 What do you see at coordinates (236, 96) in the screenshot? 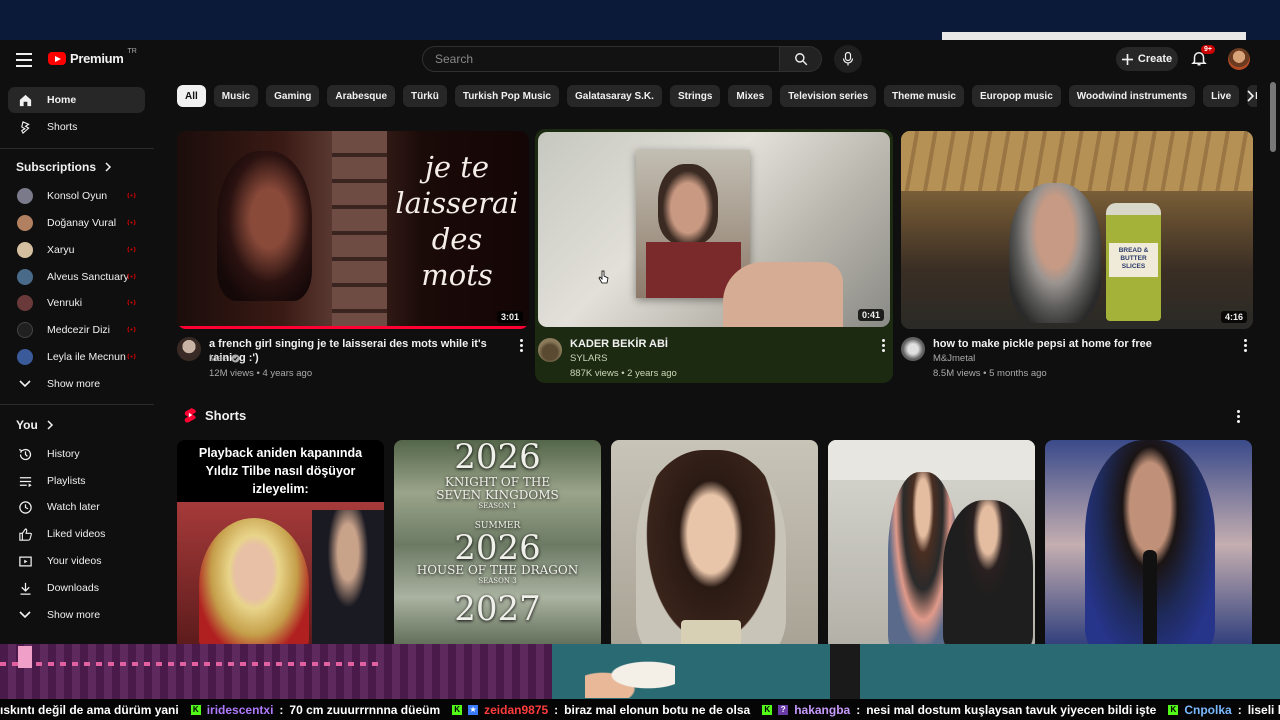
I see `chip-music: Music` at bounding box center [236, 96].